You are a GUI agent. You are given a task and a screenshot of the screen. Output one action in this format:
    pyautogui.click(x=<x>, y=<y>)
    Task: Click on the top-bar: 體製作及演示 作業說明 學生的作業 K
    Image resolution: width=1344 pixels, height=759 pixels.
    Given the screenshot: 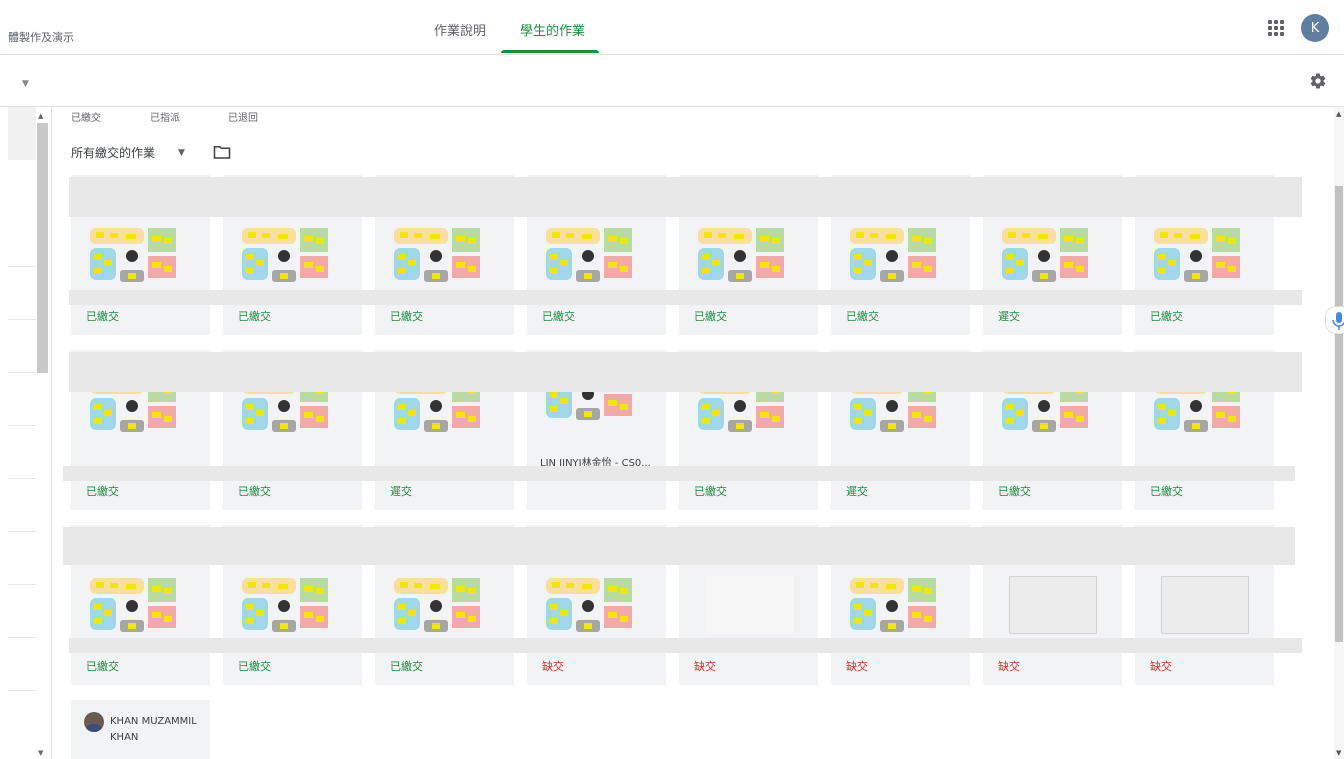 What is the action you would take?
    pyautogui.click(x=672, y=27)
    